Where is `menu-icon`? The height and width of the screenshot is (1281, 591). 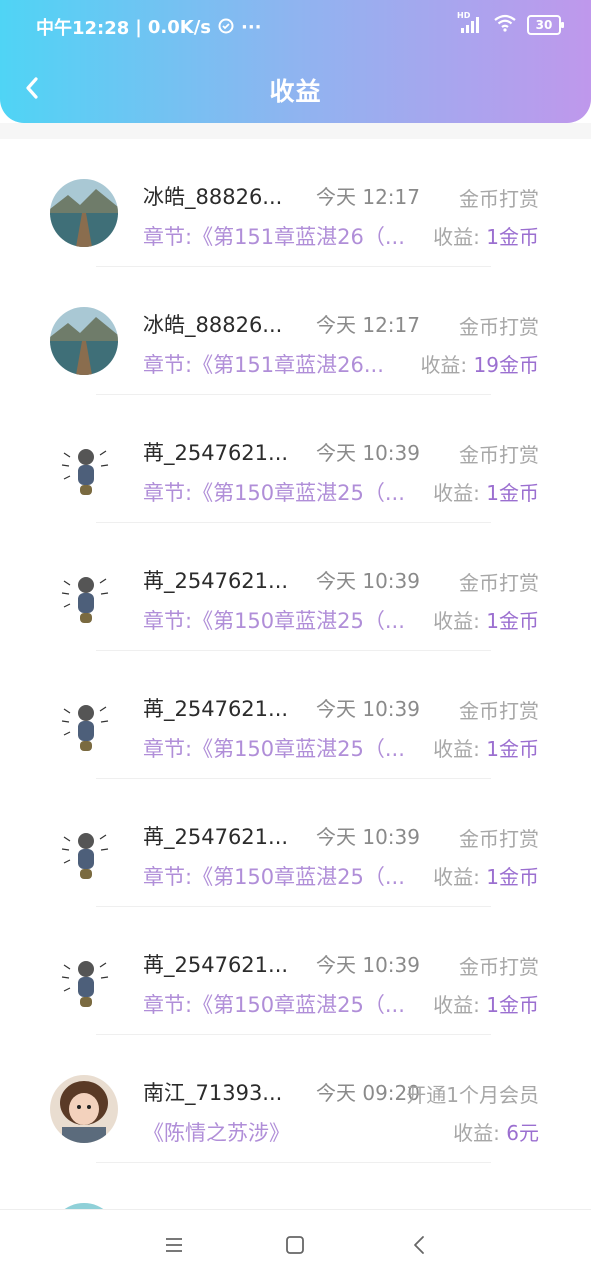
menu-icon is located at coordinates (174, 1245).